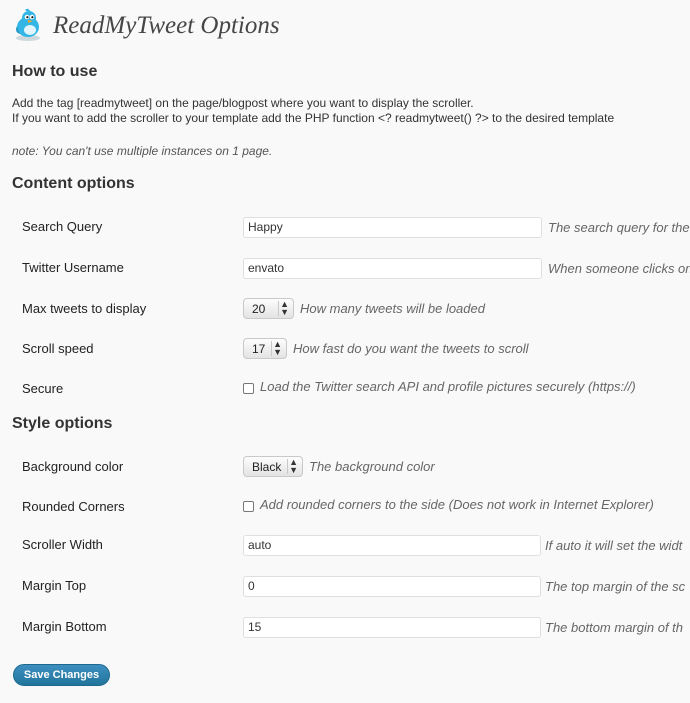  I want to click on scroll-speed-label: Scroll speed, so click(58, 348).